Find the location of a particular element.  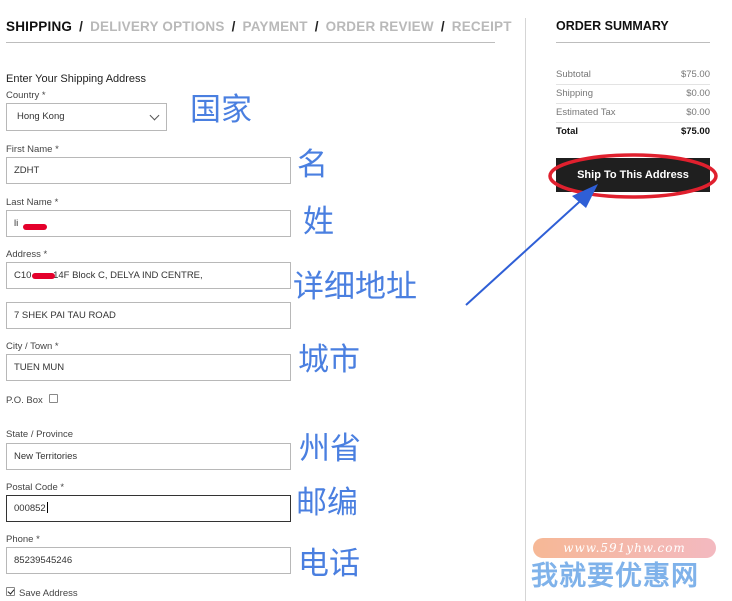

phone-value: 85239545246 is located at coordinates (43, 560).